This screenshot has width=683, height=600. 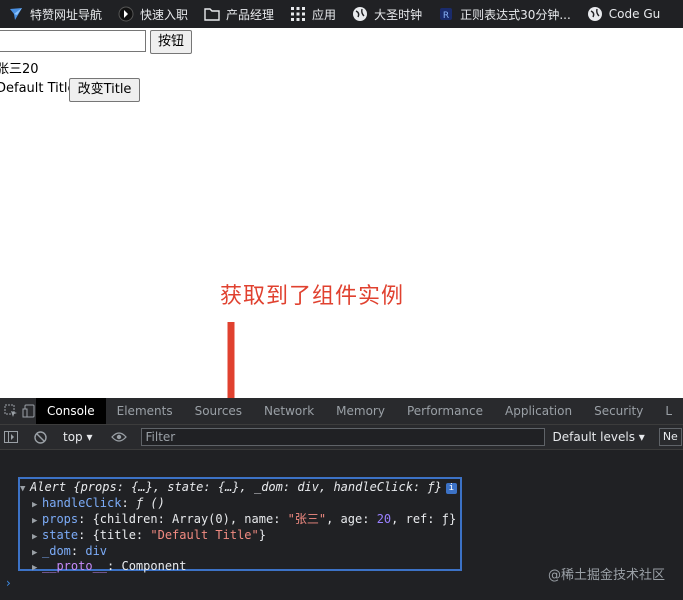 What do you see at coordinates (445, 411) in the screenshot?
I see `tab-performance: Performance` at bounding box center [445, 411].